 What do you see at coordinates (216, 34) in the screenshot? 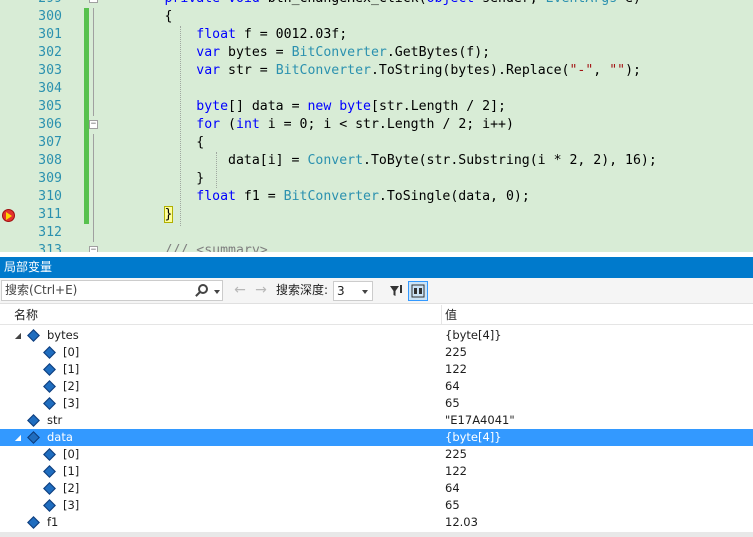
I see `code-token: float` at bounding box center [216, 34].